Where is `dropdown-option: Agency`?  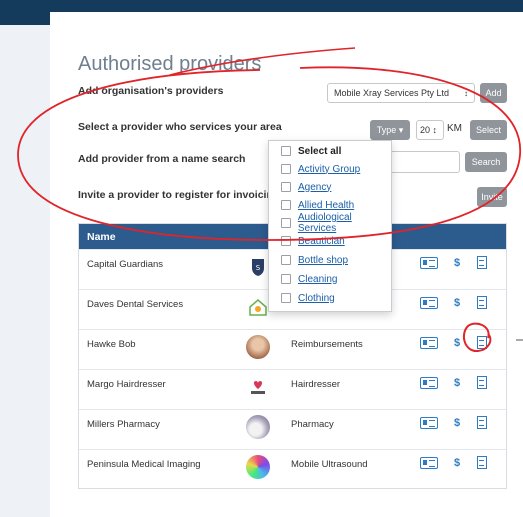
dropdown-option: Agency is located at coordinates (306, 187).